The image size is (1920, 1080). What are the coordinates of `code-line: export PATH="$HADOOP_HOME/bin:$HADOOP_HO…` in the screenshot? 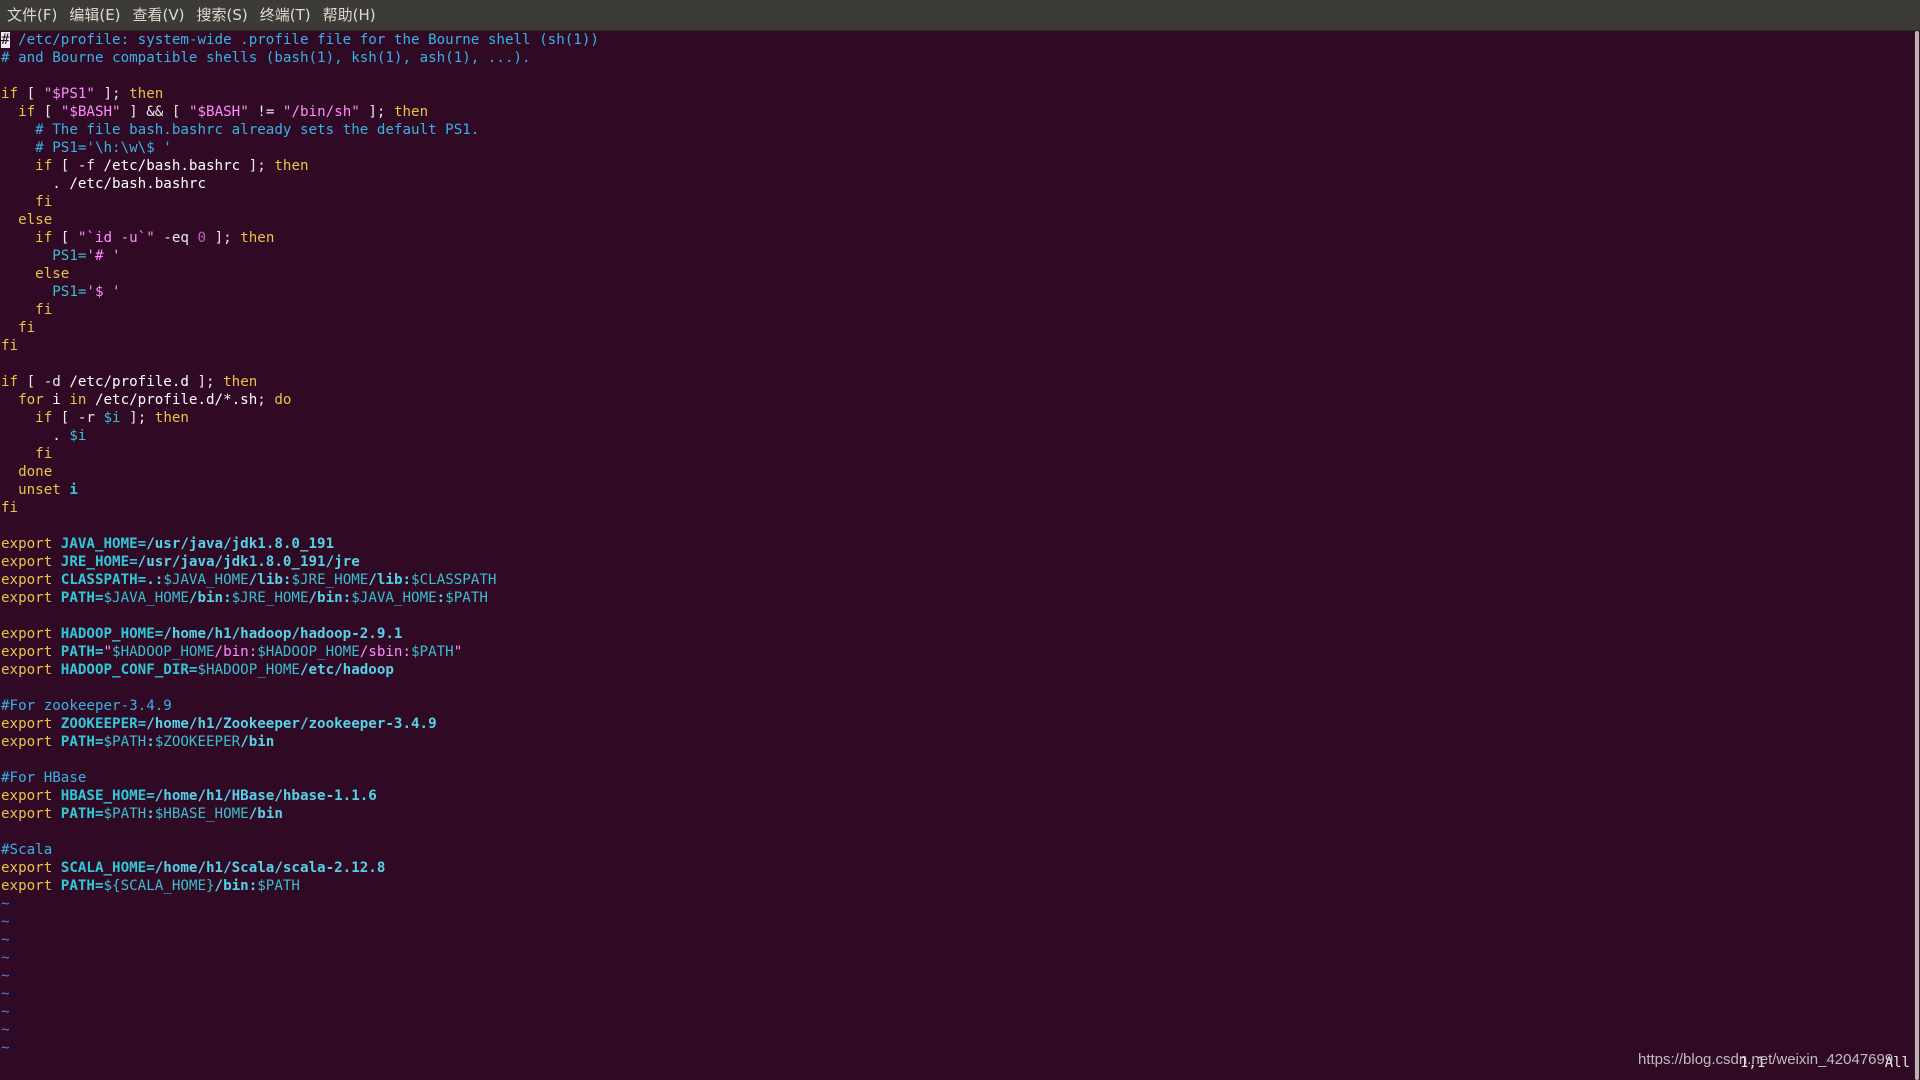 It's located at (956, 652).